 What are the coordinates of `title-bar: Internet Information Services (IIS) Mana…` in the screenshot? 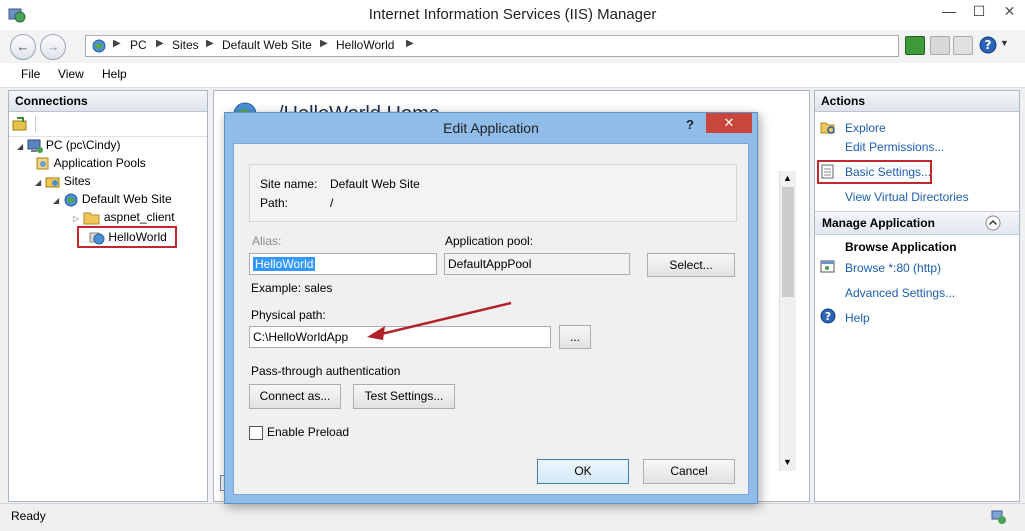 It's located at (512, 15).